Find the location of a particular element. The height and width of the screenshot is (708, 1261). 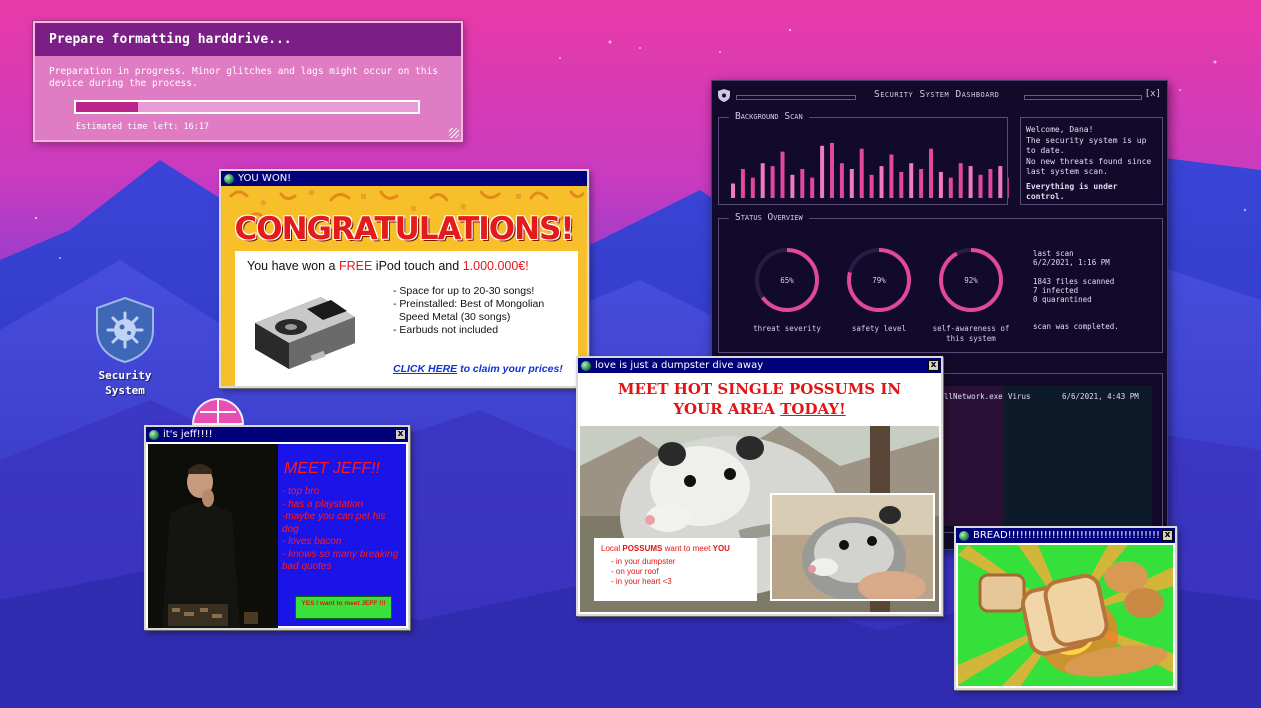

last-scan-date: 6/2/2021, 1:16 PM is located at coordinates (1071, 262).